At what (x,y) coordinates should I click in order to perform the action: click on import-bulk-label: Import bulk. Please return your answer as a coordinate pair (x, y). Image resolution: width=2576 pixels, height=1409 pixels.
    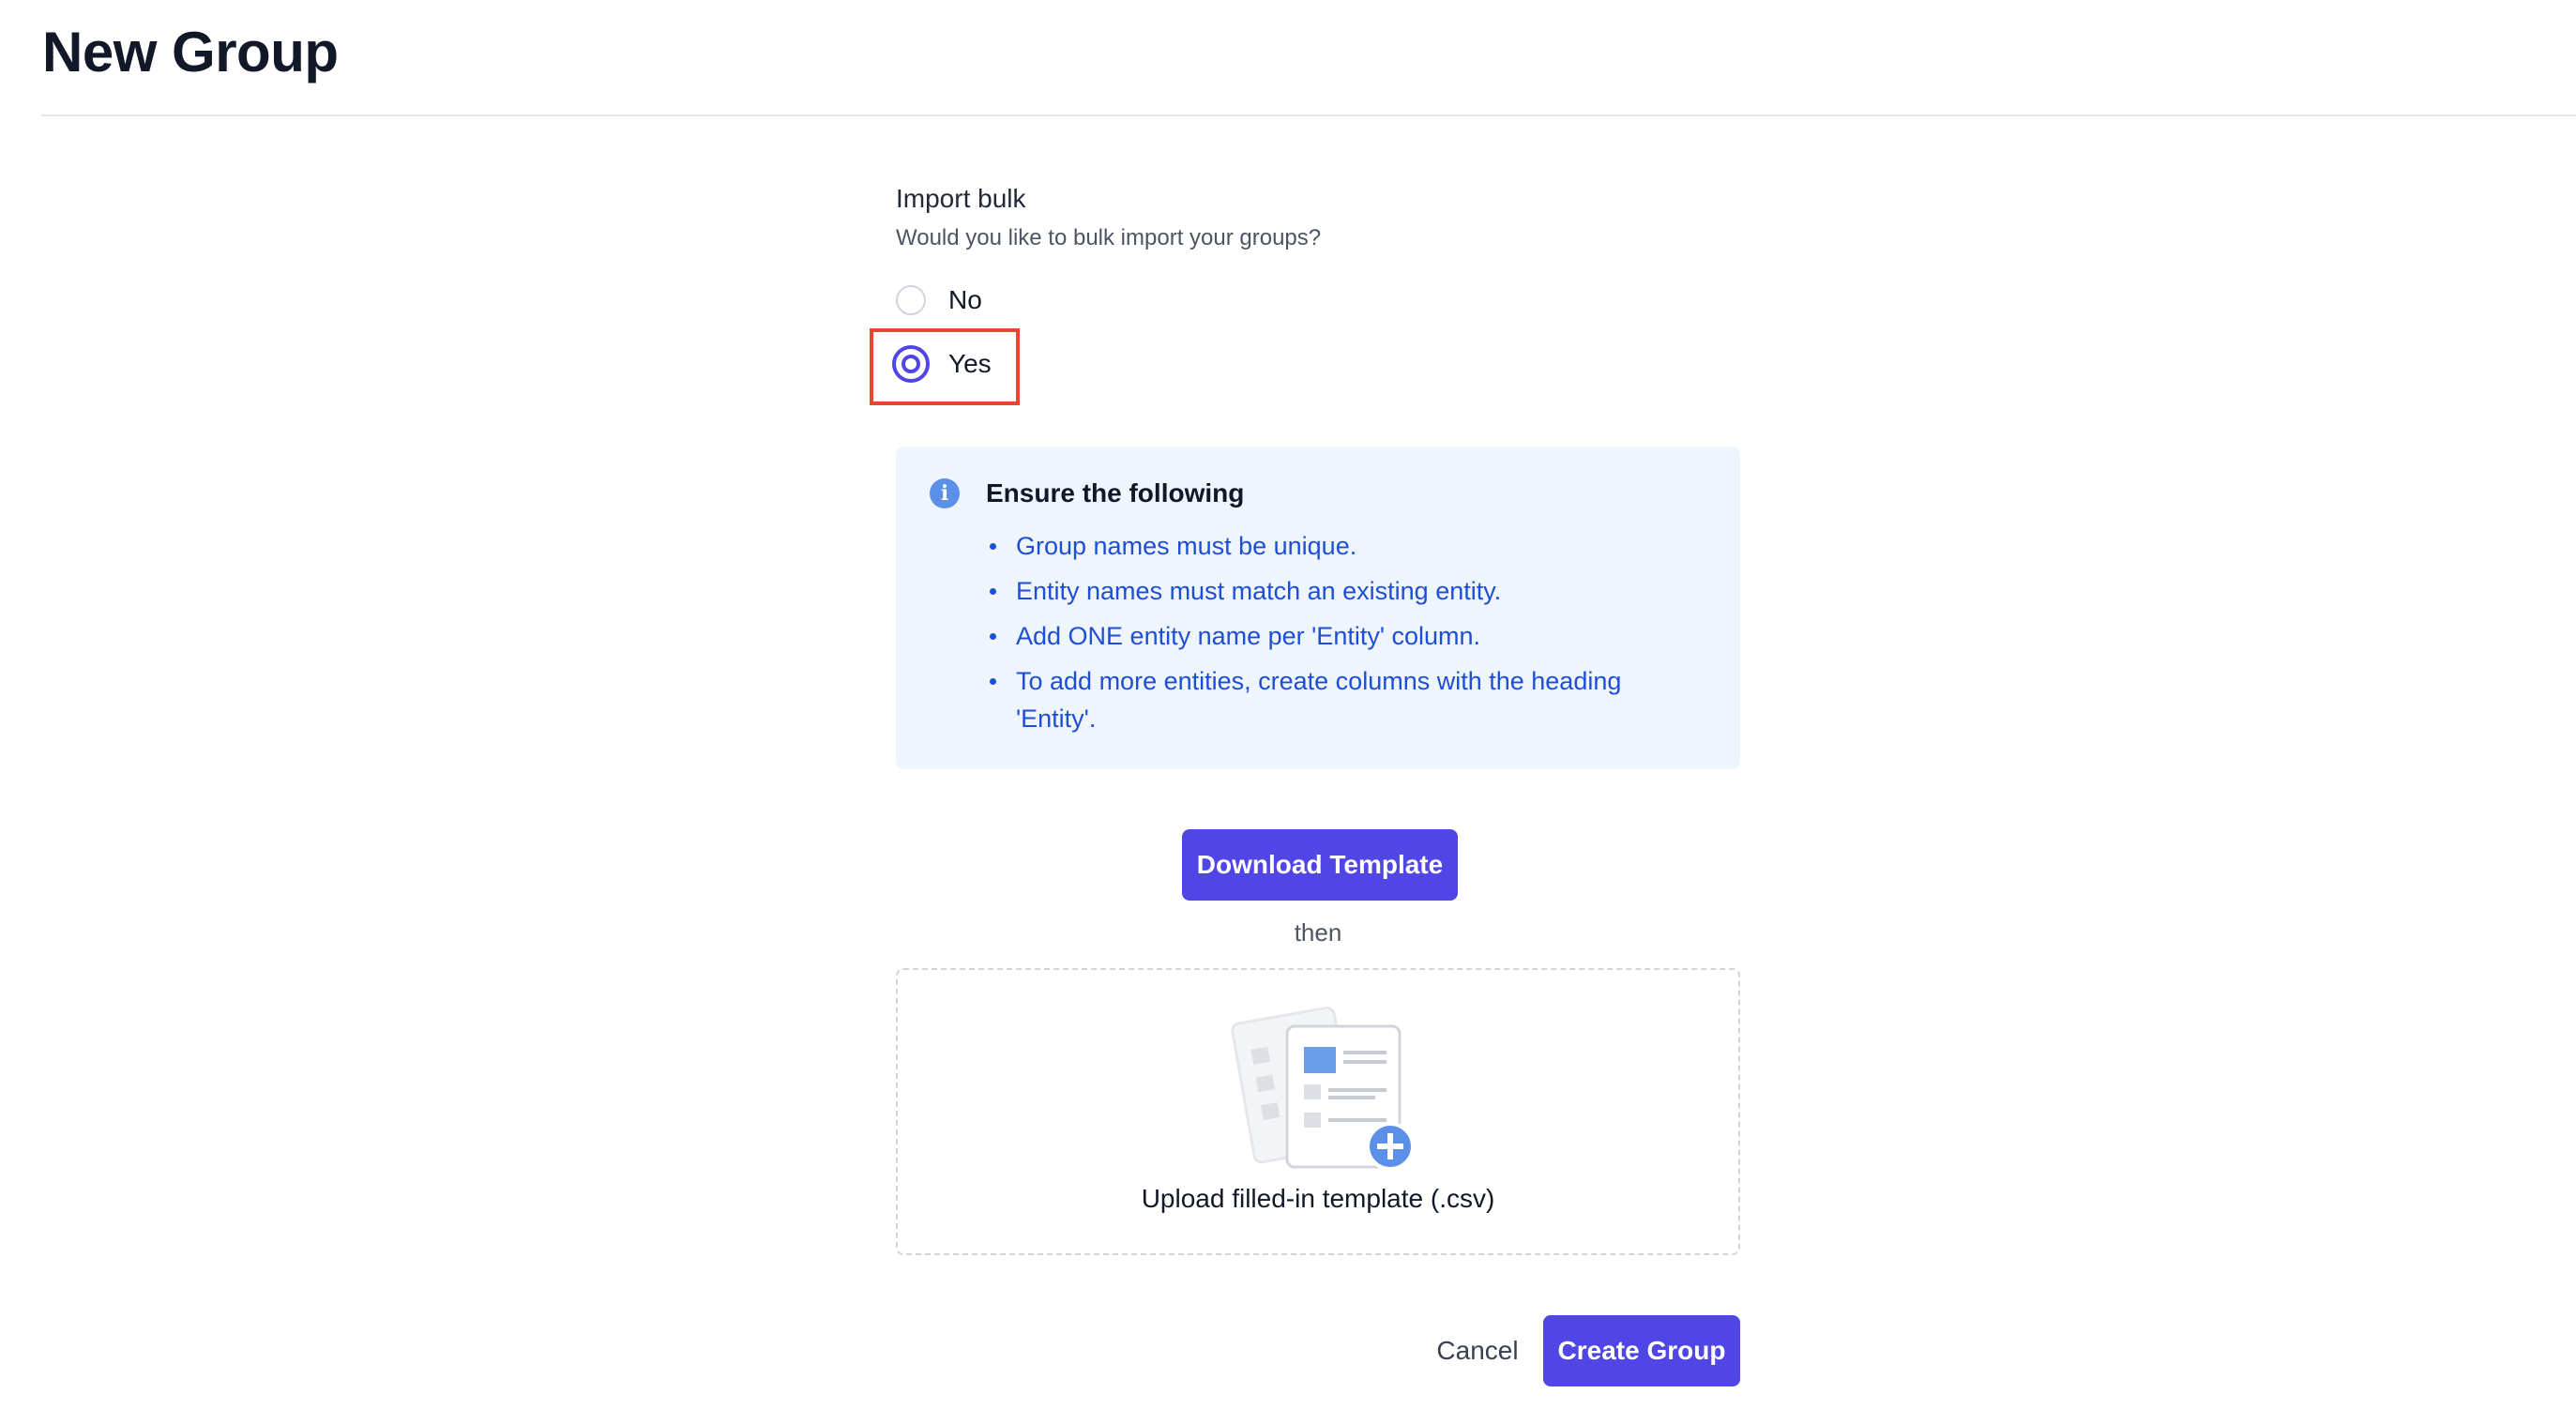
    Looking at the image, I should click on (961, 199).